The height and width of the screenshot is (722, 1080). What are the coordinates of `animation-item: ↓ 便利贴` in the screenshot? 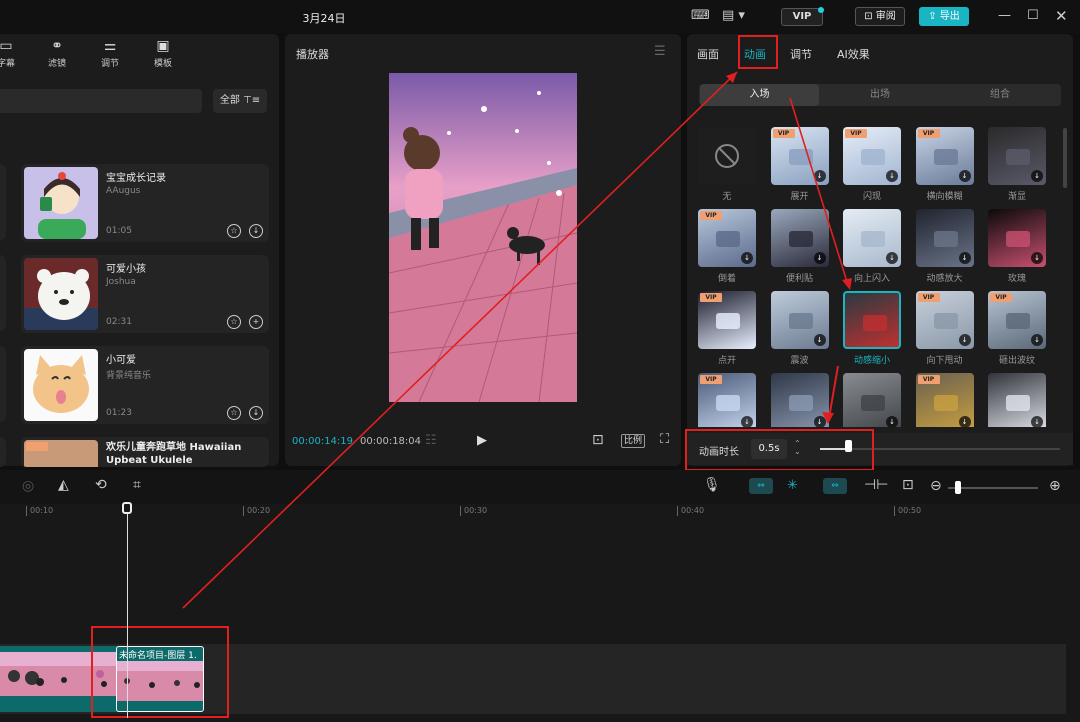 It's located at (799, 249).